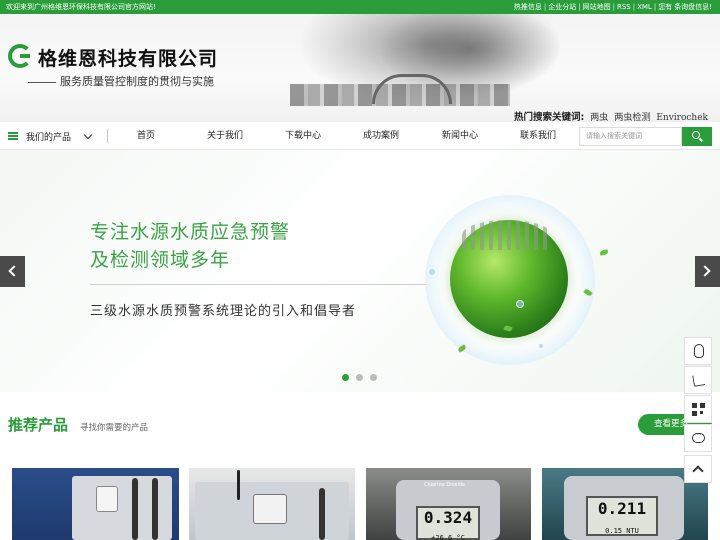 The image size is (720, 540). I want to click on hot-keyword: 两虫, so click(599, 116).